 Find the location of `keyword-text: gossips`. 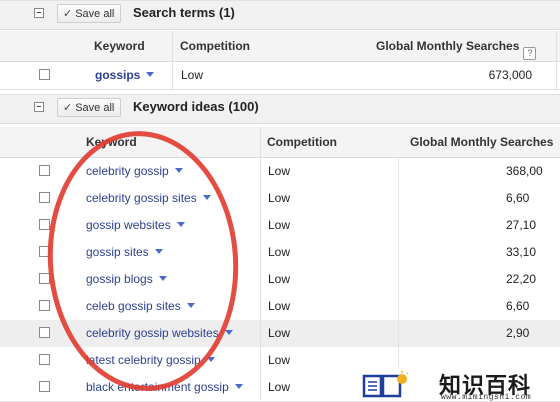

keyword-text: gossips is located at coordinates (118, 75).